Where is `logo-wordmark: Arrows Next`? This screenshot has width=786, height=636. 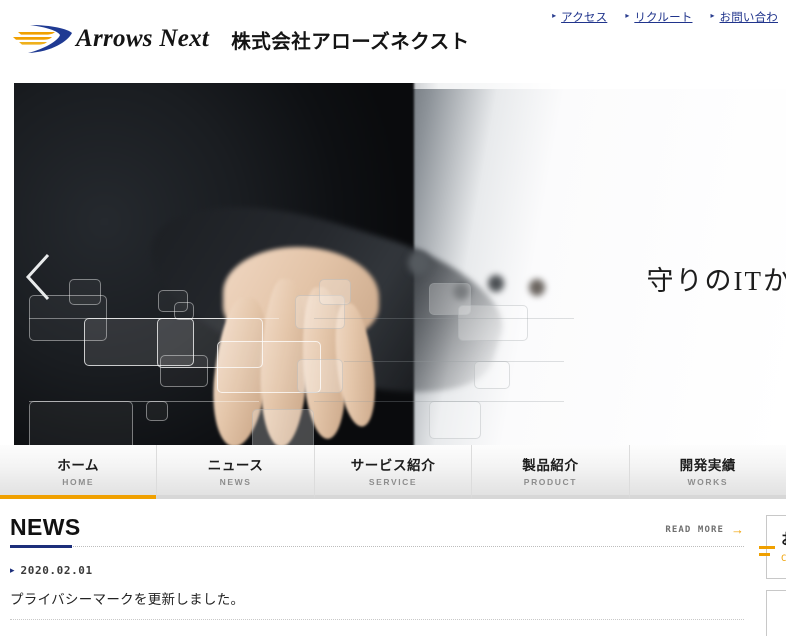
logo-wordmark: Arrows Next is located at coordinates (143, 38).